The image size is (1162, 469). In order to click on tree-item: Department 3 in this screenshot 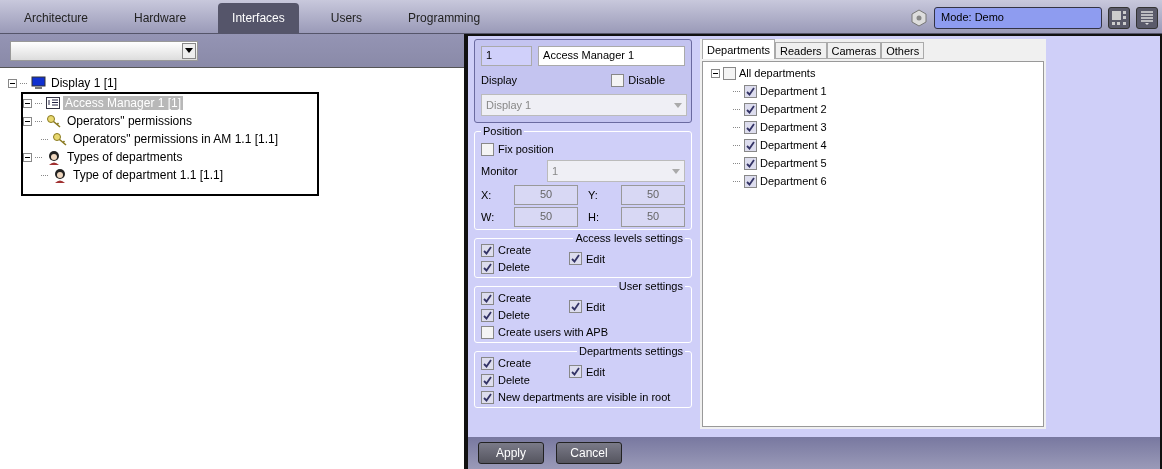, I will do `click(793, 127)`.